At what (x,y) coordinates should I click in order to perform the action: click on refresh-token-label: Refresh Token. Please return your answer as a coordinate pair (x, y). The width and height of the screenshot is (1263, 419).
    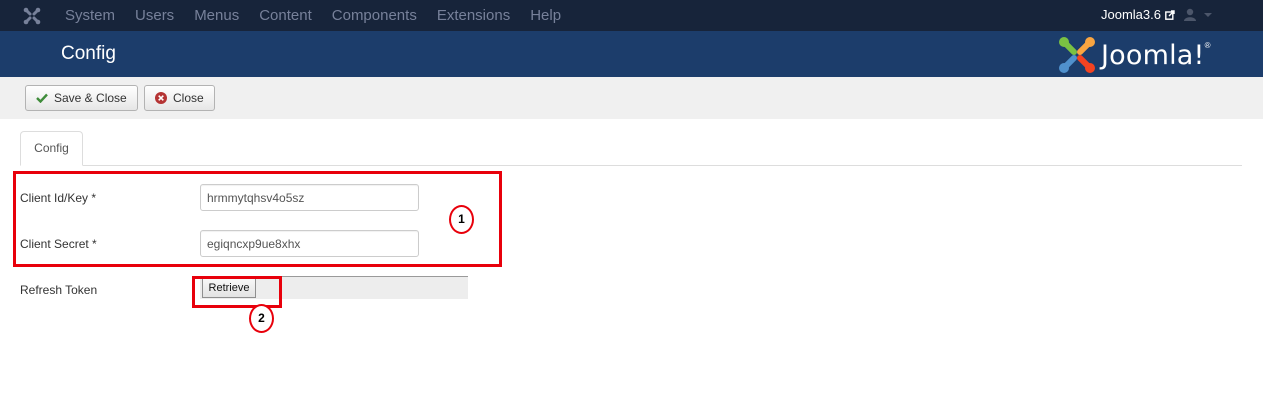
    Looking at the image, I should click on (59, 290).